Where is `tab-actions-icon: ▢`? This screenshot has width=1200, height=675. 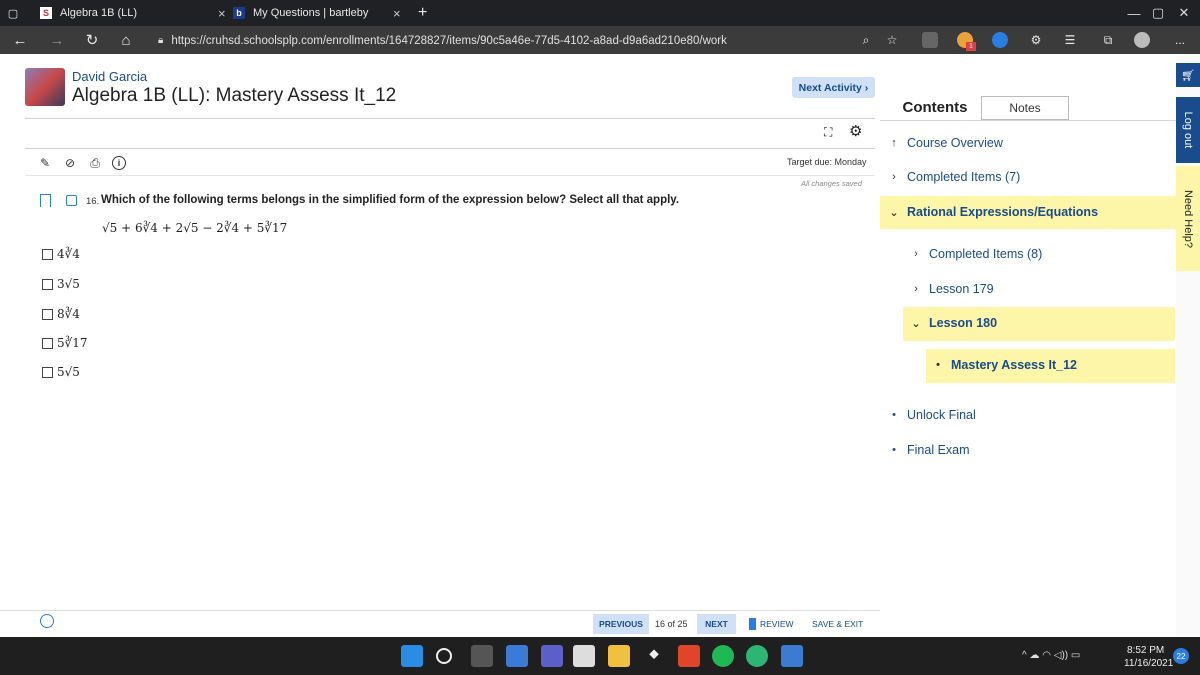
tab-actions-icon: ▢ is located at coordinates (13, 13).